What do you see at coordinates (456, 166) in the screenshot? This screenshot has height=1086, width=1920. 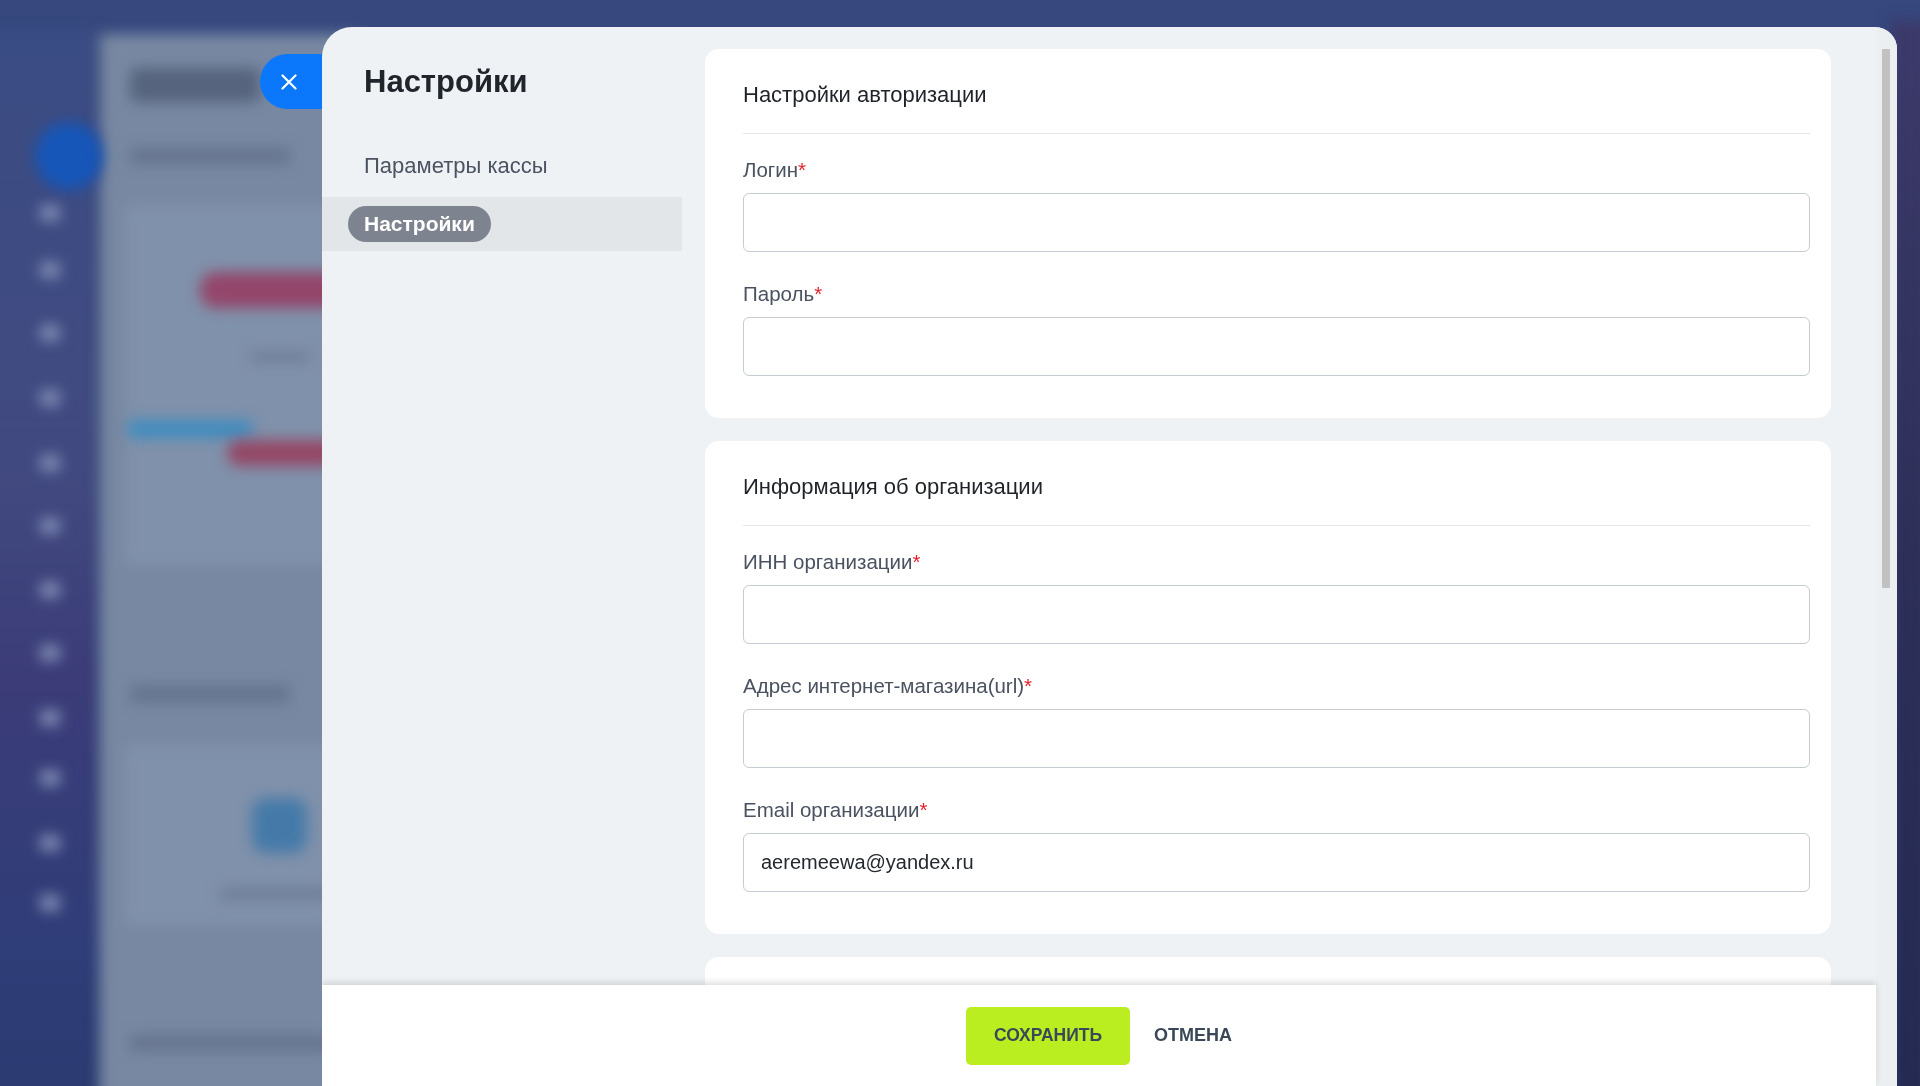 I see `nav-item: Параметры кассы` at bounding box center [456, 166].